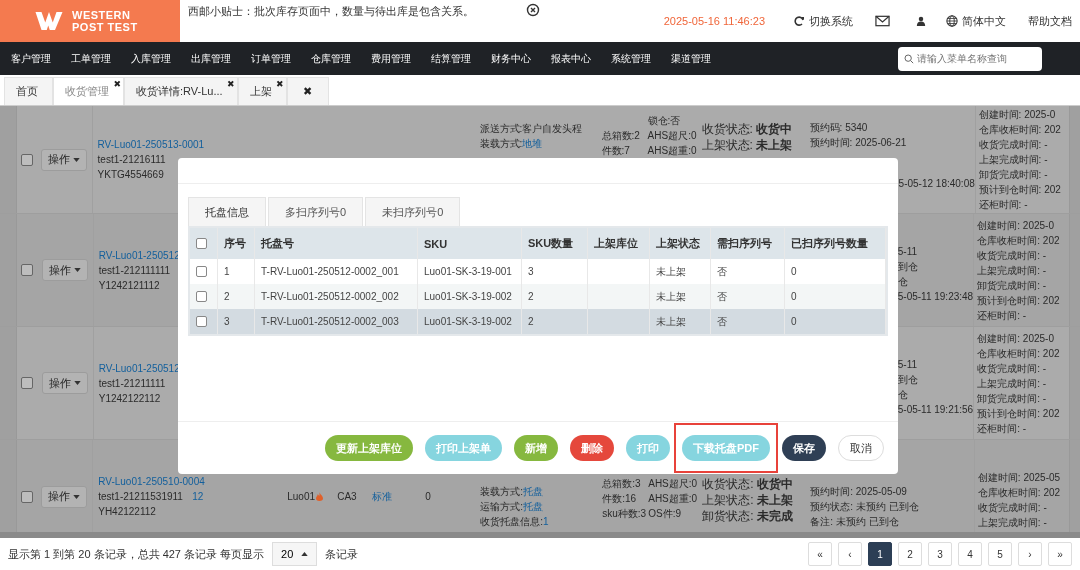 Image resolution: width=1080 pixels, height=570 pixels. Describe the element at coordinates (468, 271) in the screenshot. I see `table-cell: Luo01-SK-3-19-001` at that location.